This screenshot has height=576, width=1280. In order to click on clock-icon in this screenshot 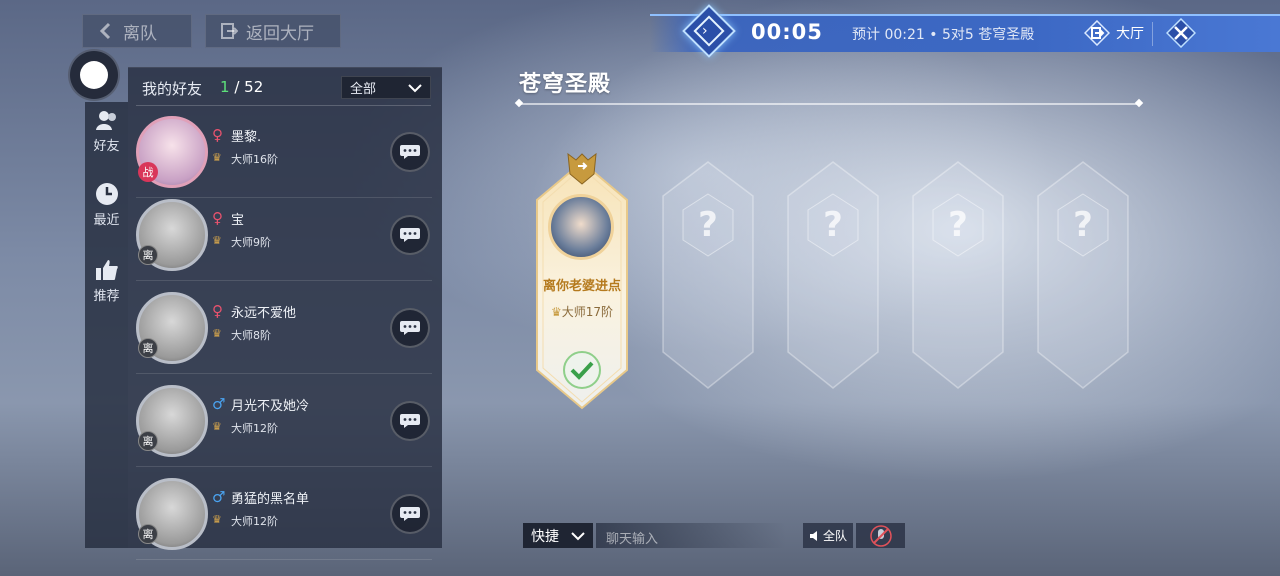, I will do `click(106, 194)`.